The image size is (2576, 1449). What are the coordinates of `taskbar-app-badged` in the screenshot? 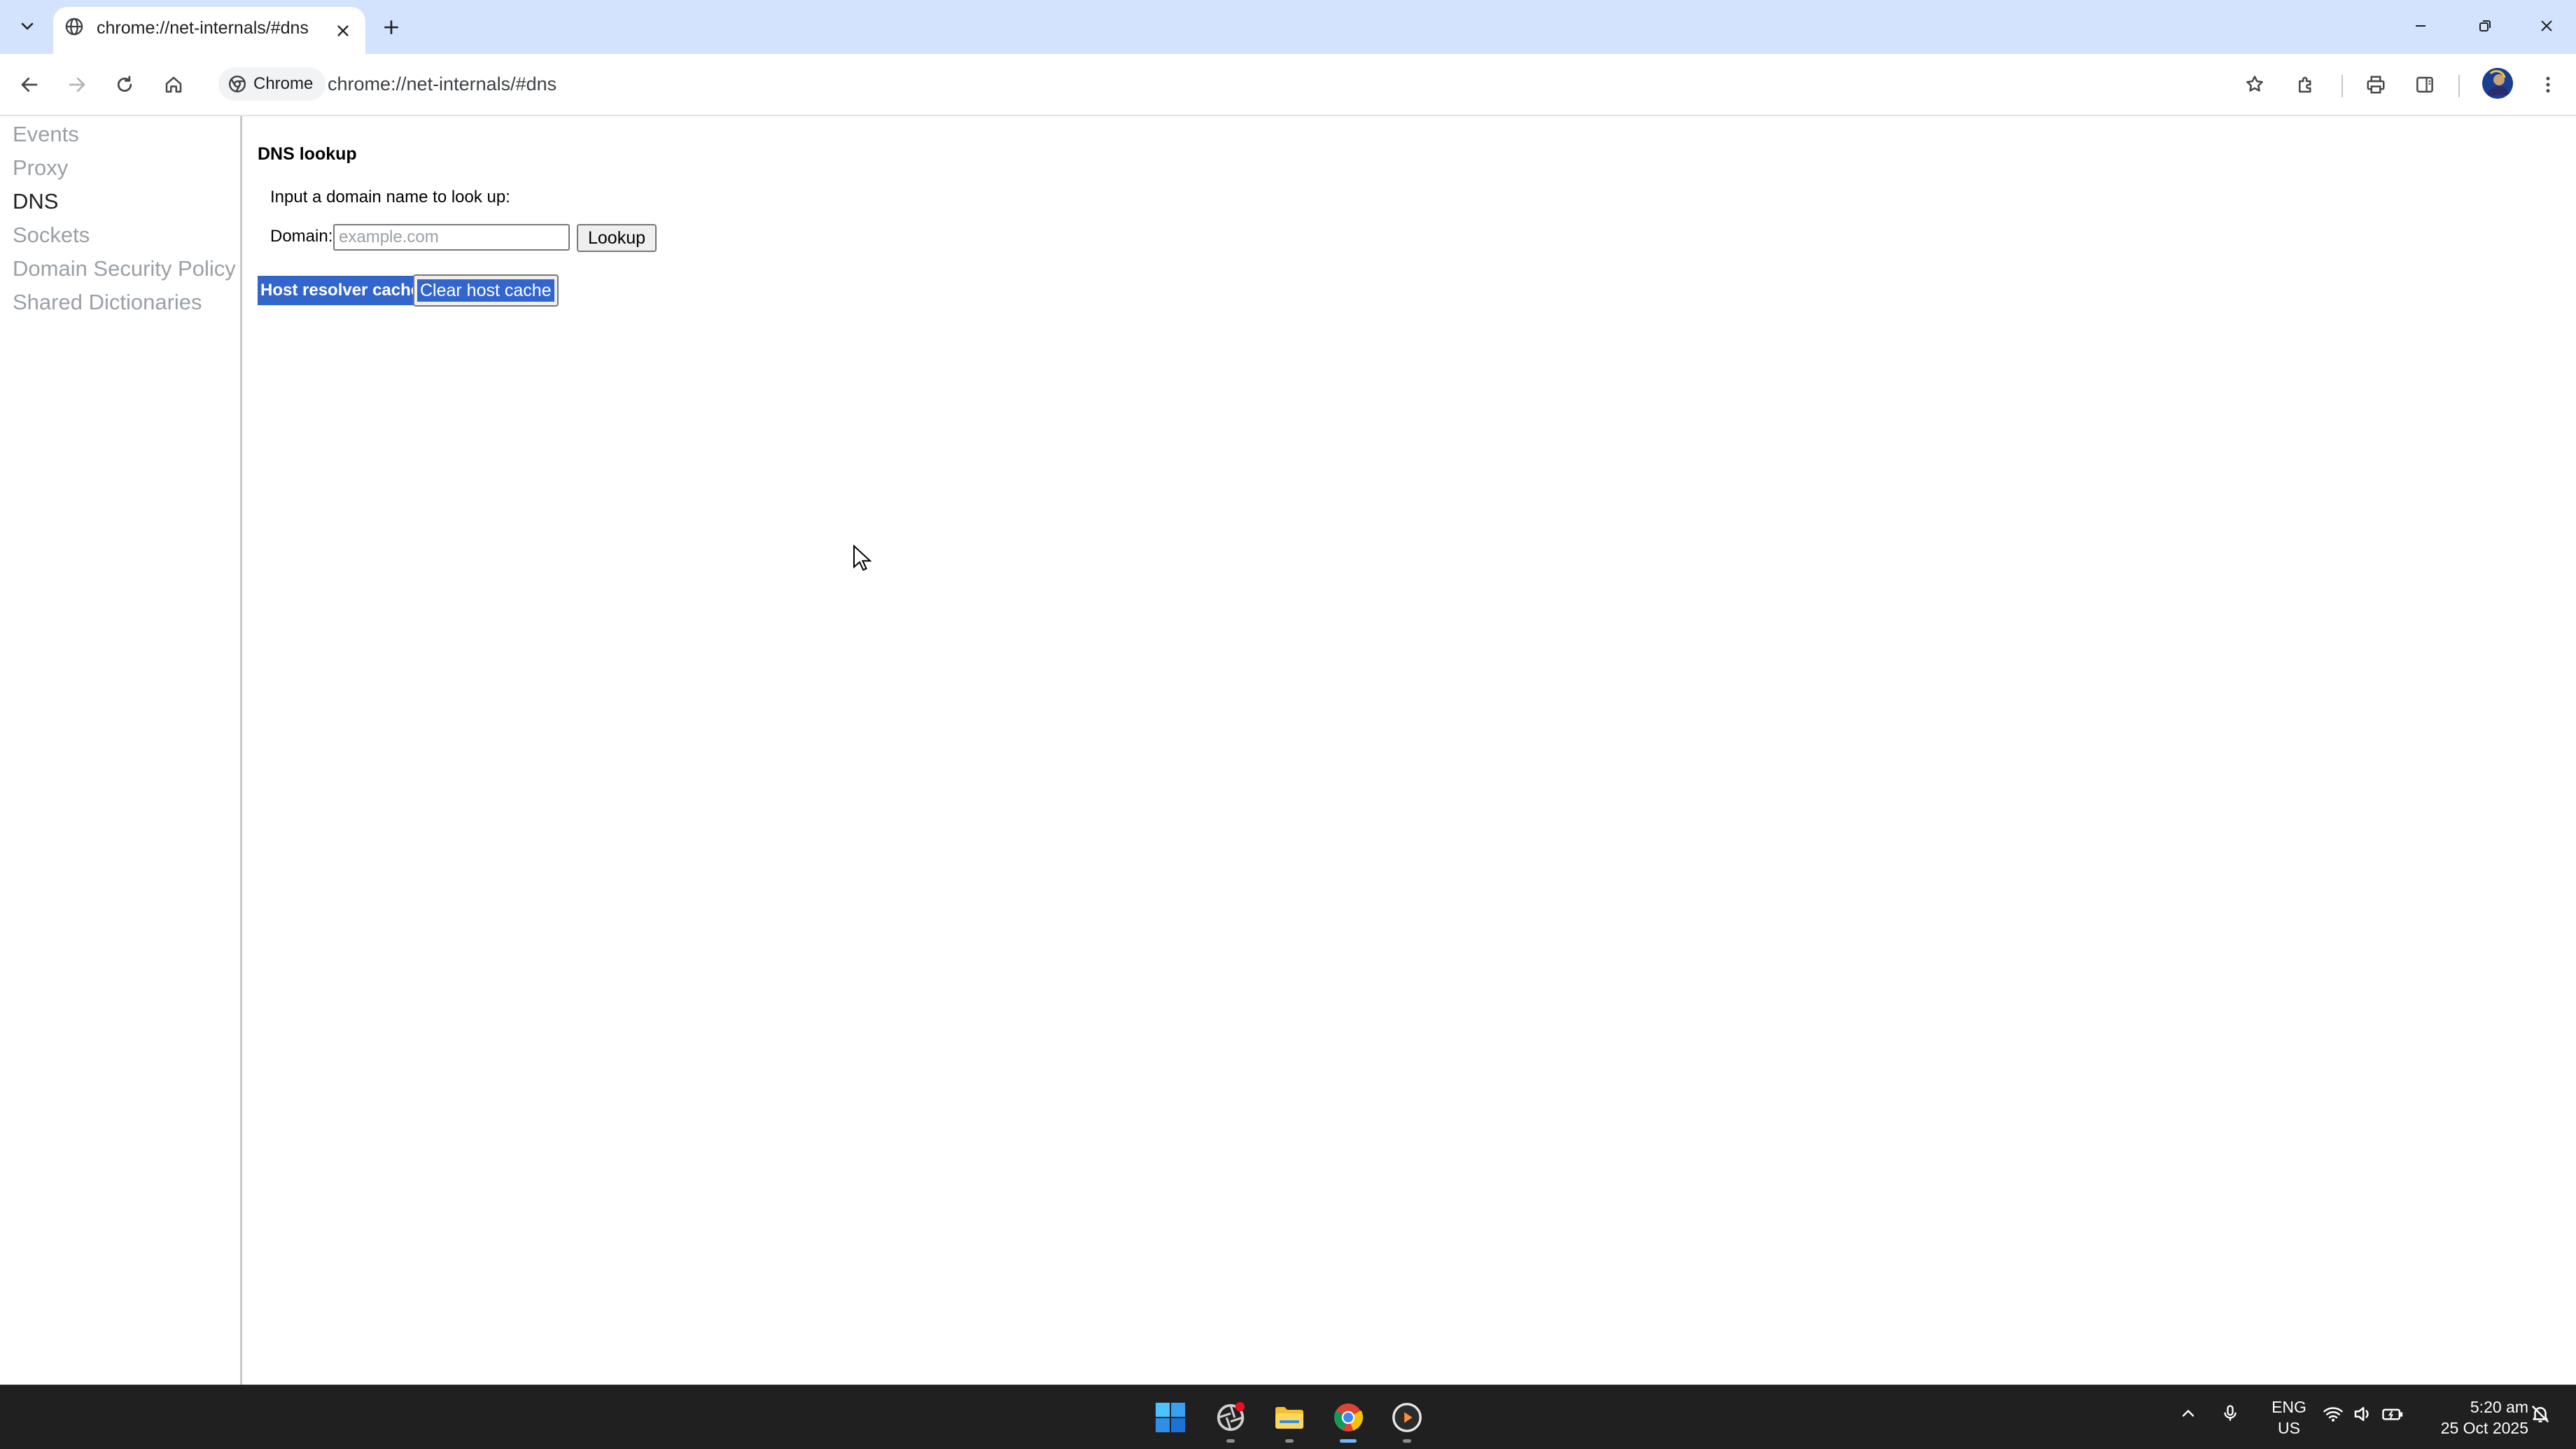 It's located at (1231, 1419).